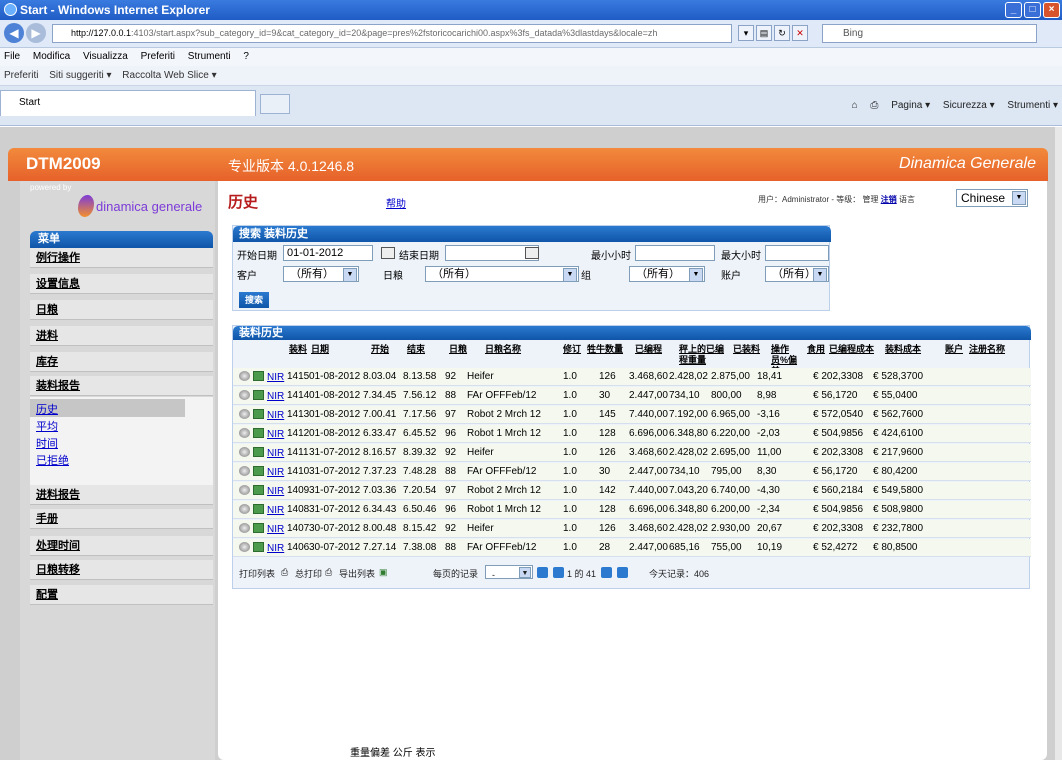 Image resolution: width=1062 pixels, height=760 pixels. What do you see at coordinates (503, 349) in the screenshot?
I see `col-ration-name: 日粮名称` at bounding box center [503, 349].